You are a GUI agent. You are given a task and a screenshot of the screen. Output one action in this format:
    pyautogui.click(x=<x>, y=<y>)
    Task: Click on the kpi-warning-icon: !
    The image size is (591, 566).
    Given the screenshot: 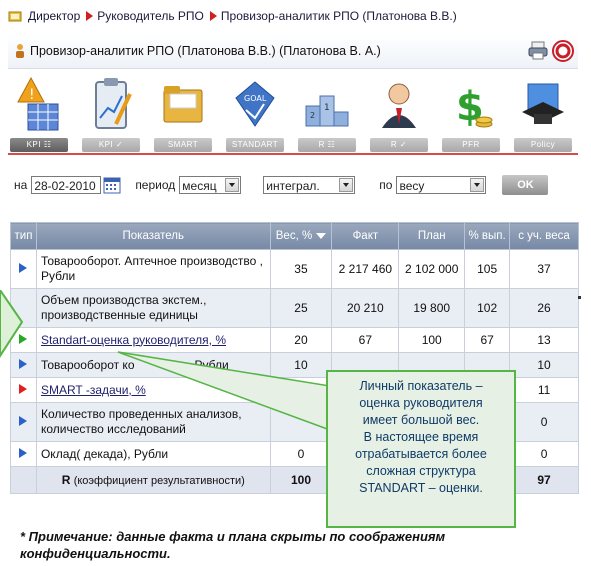 What is the action you would take?
    pyautogui.click(x=38, y=103)
    